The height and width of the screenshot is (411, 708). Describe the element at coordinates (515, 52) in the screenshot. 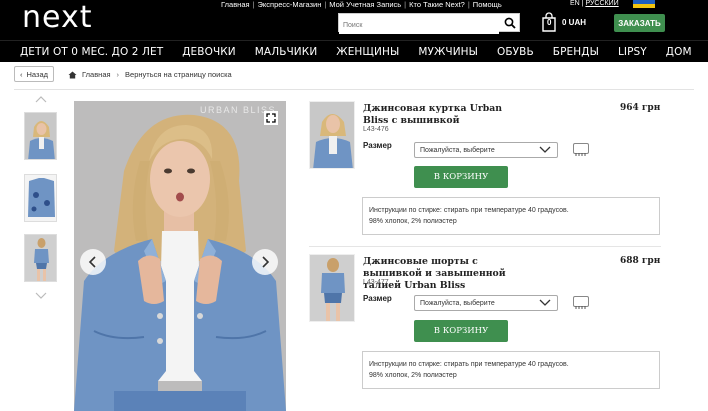

I see `nav-item-shoes: ОБУВЬ` at that location.